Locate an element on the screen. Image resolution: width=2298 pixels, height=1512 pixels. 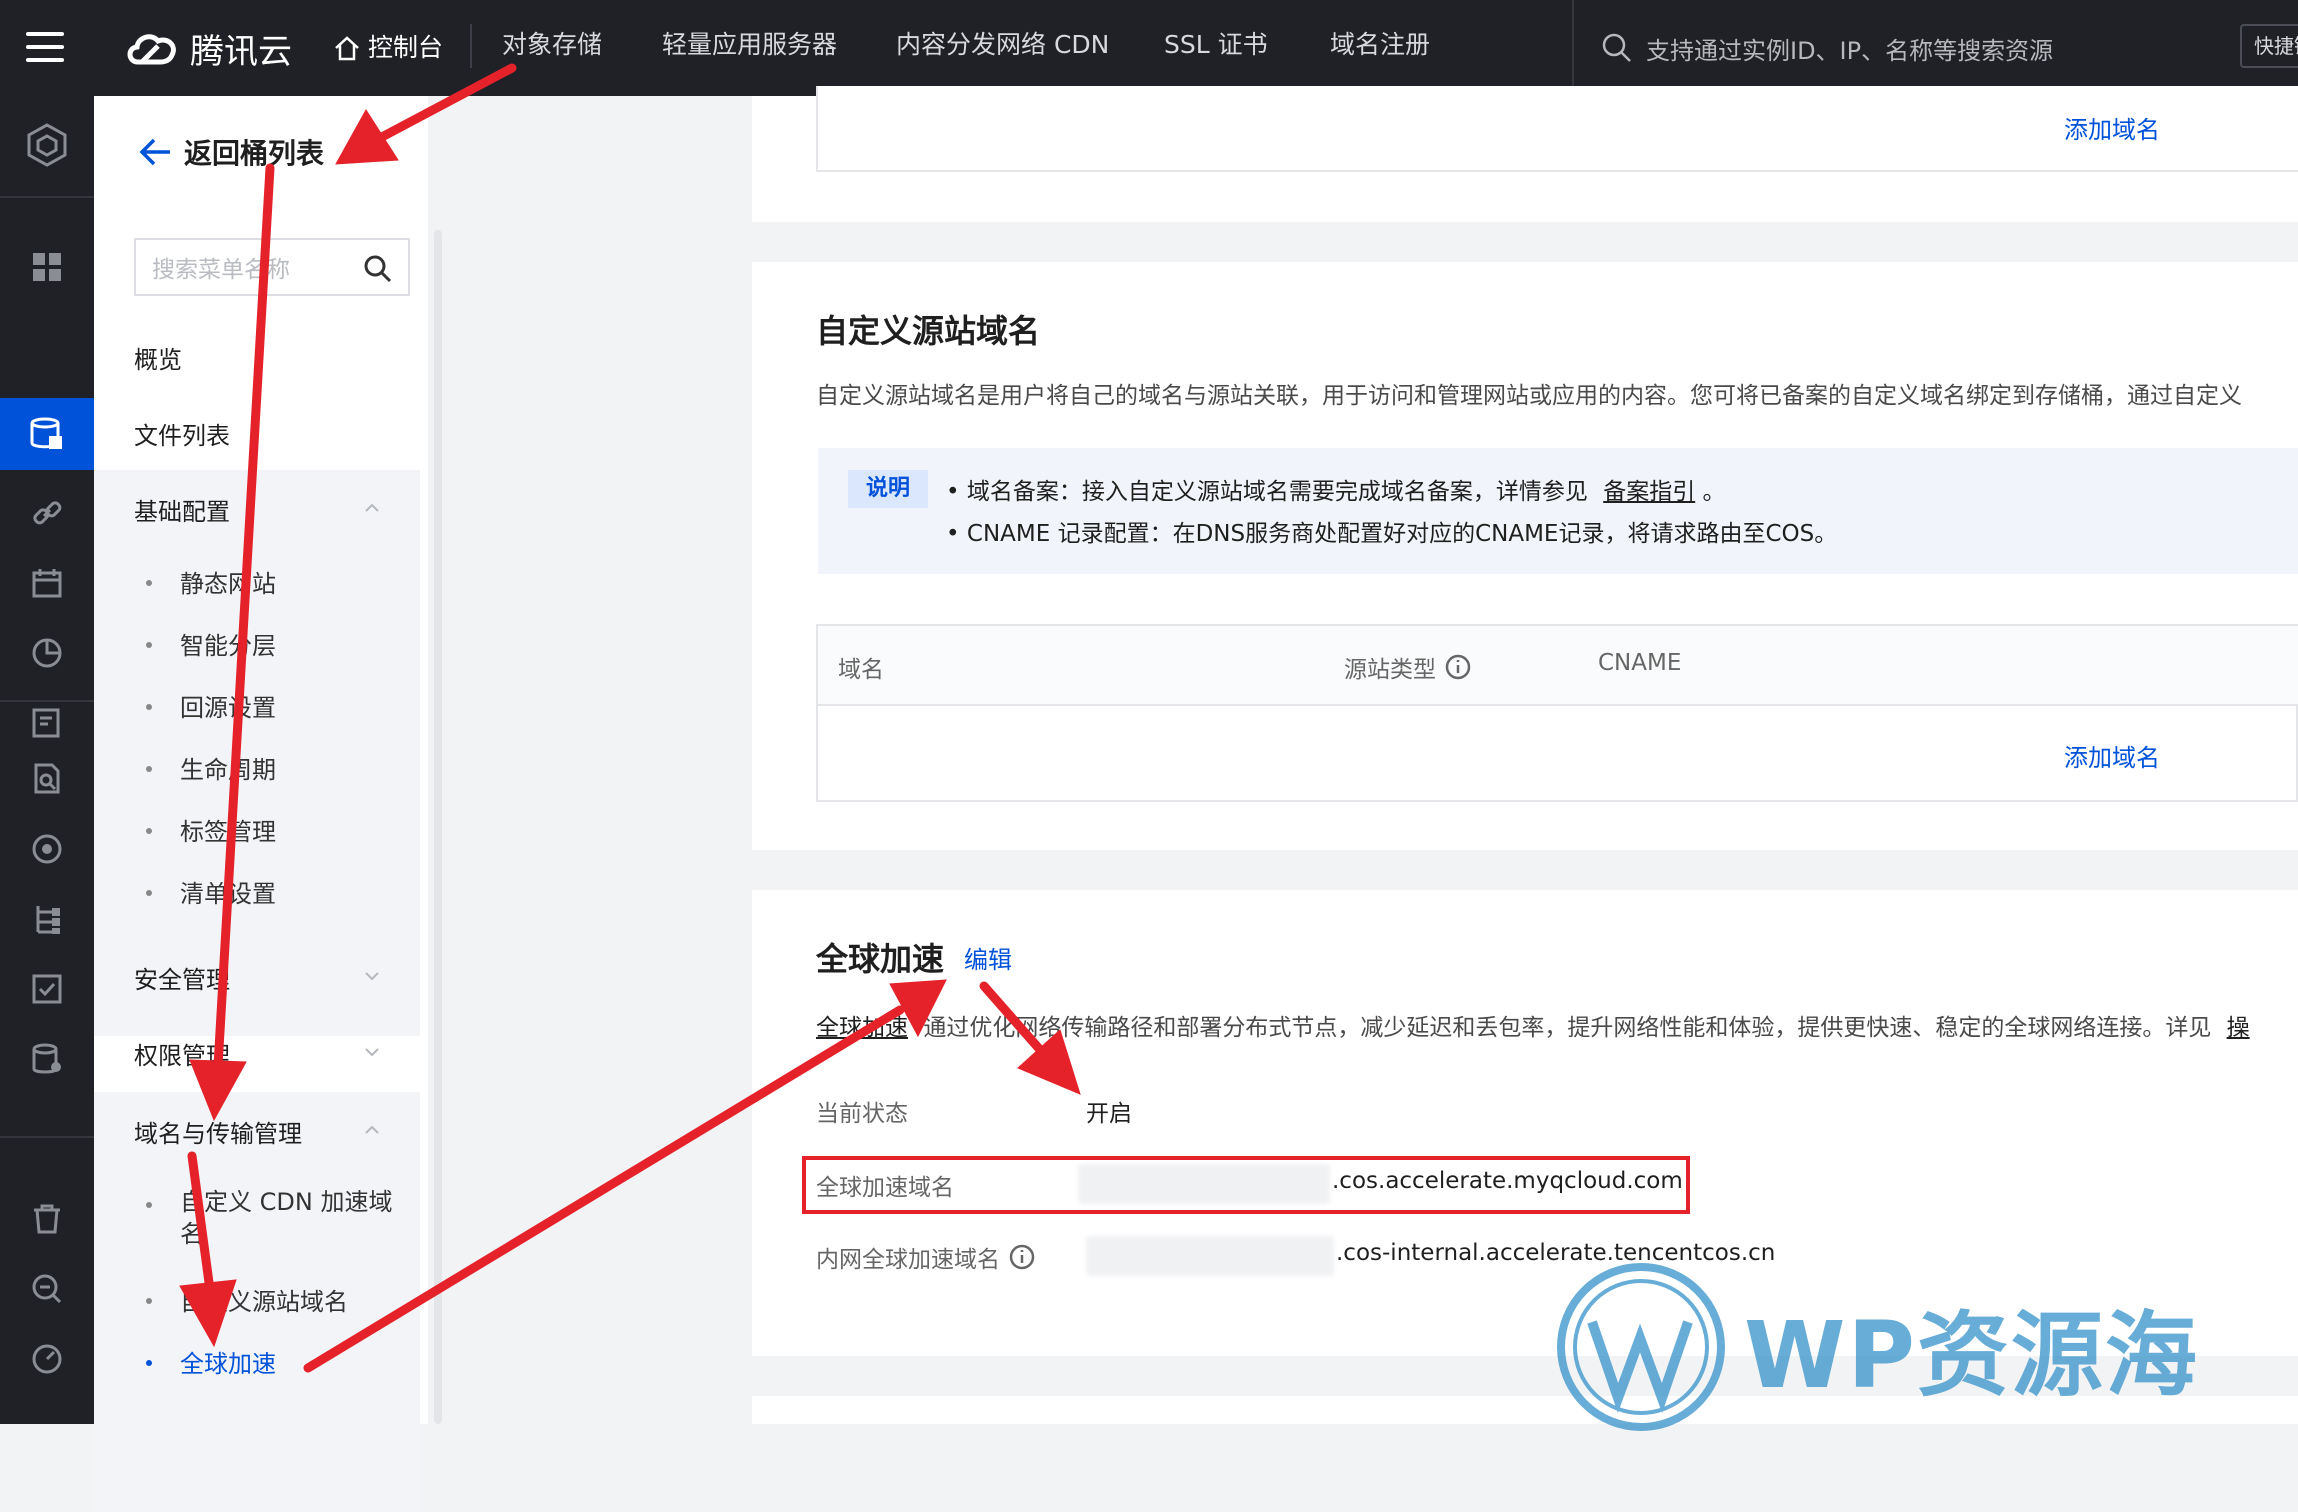
database-settings-icon is located at coordinates (47, 1059).